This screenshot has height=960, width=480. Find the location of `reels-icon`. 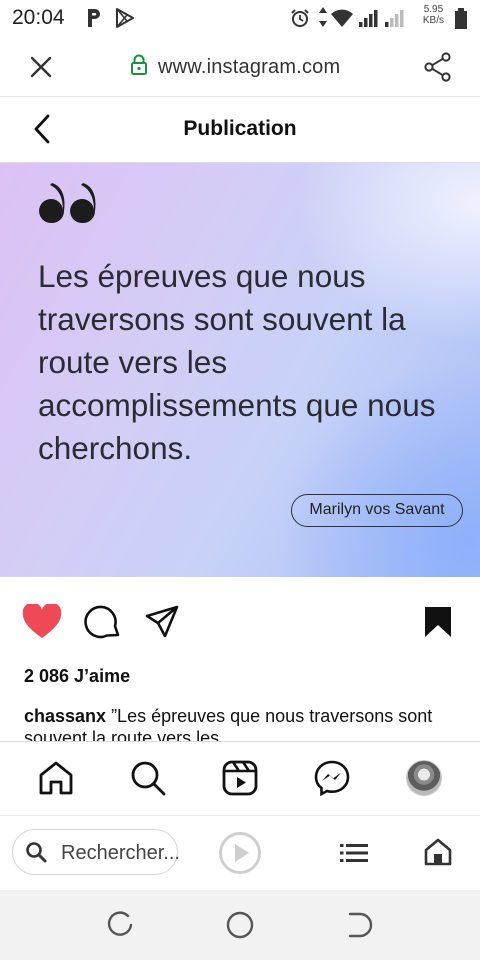

reels-icon is located at coordinates (240, 778).